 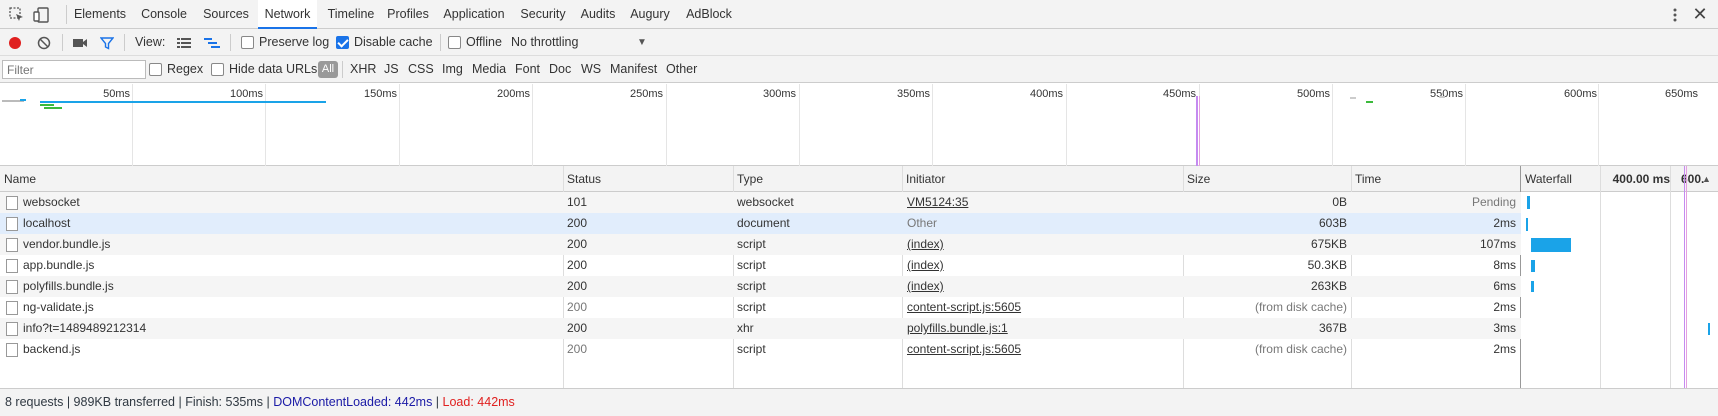 What do you see at coordinates (650, 14) in the screenshot?
I see `tab-augury: Augury` at bounding box center [650, 14].